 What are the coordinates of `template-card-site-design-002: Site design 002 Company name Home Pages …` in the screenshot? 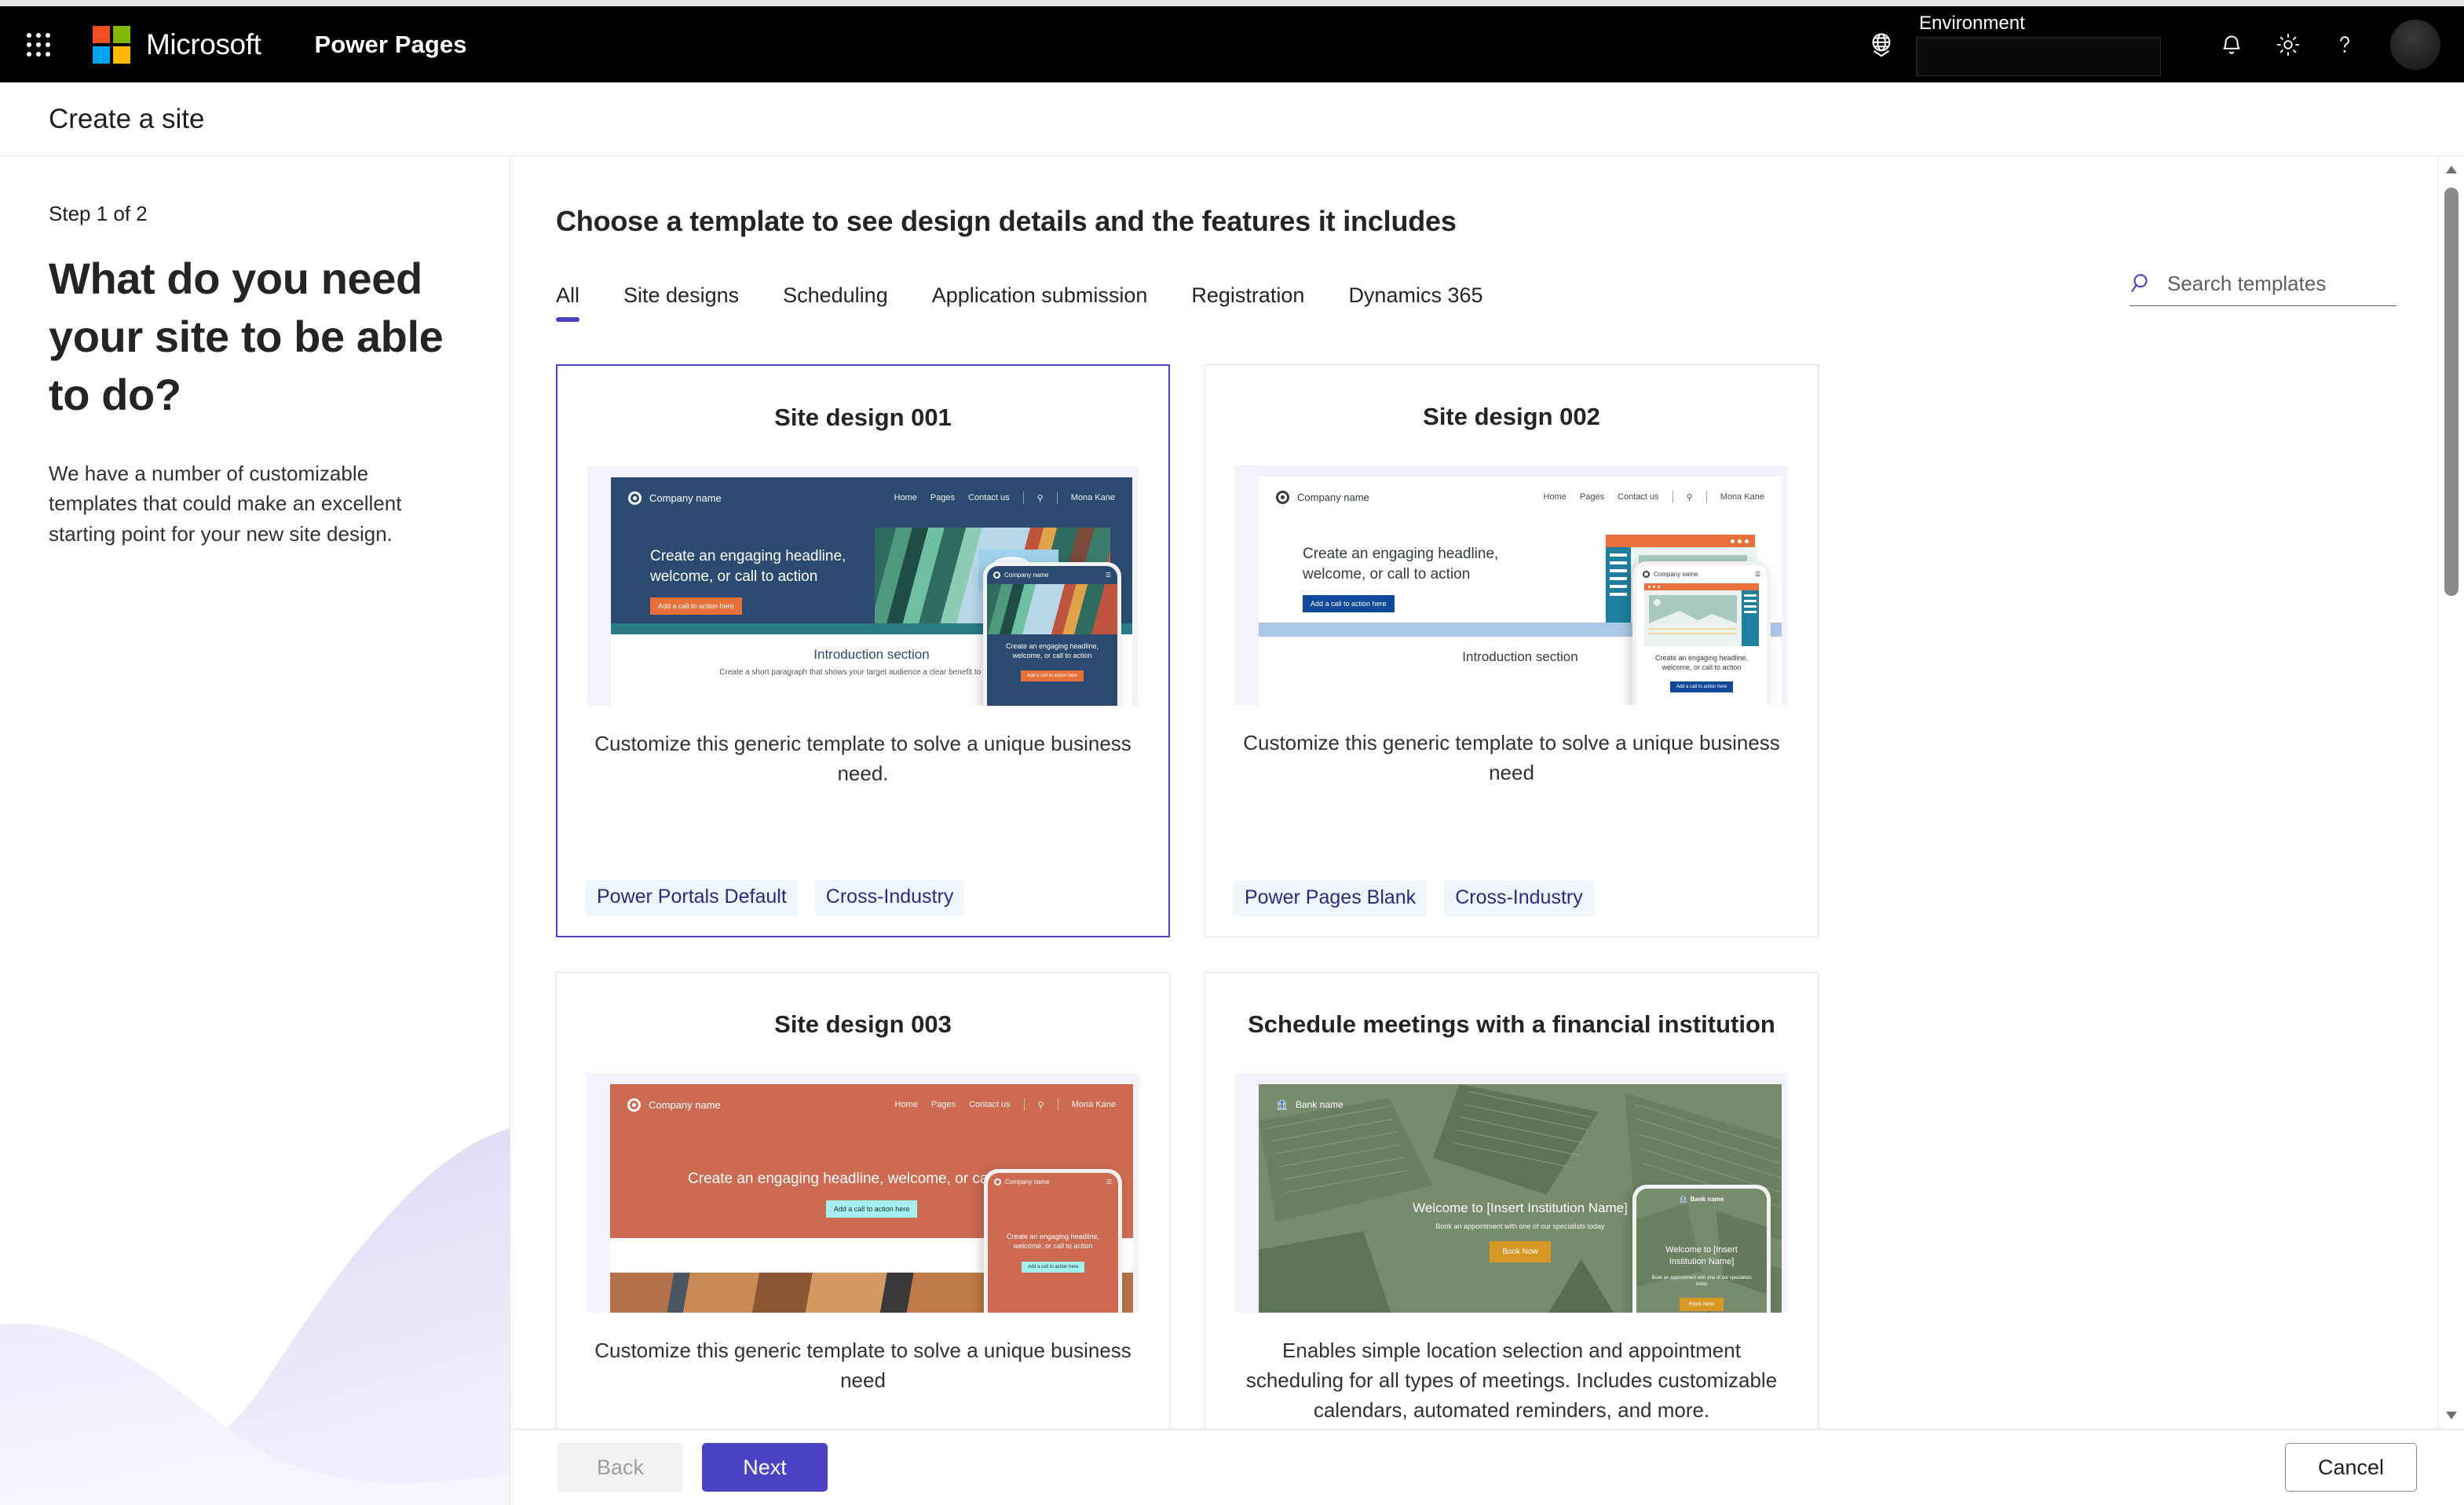 It's located at (1512, 650).